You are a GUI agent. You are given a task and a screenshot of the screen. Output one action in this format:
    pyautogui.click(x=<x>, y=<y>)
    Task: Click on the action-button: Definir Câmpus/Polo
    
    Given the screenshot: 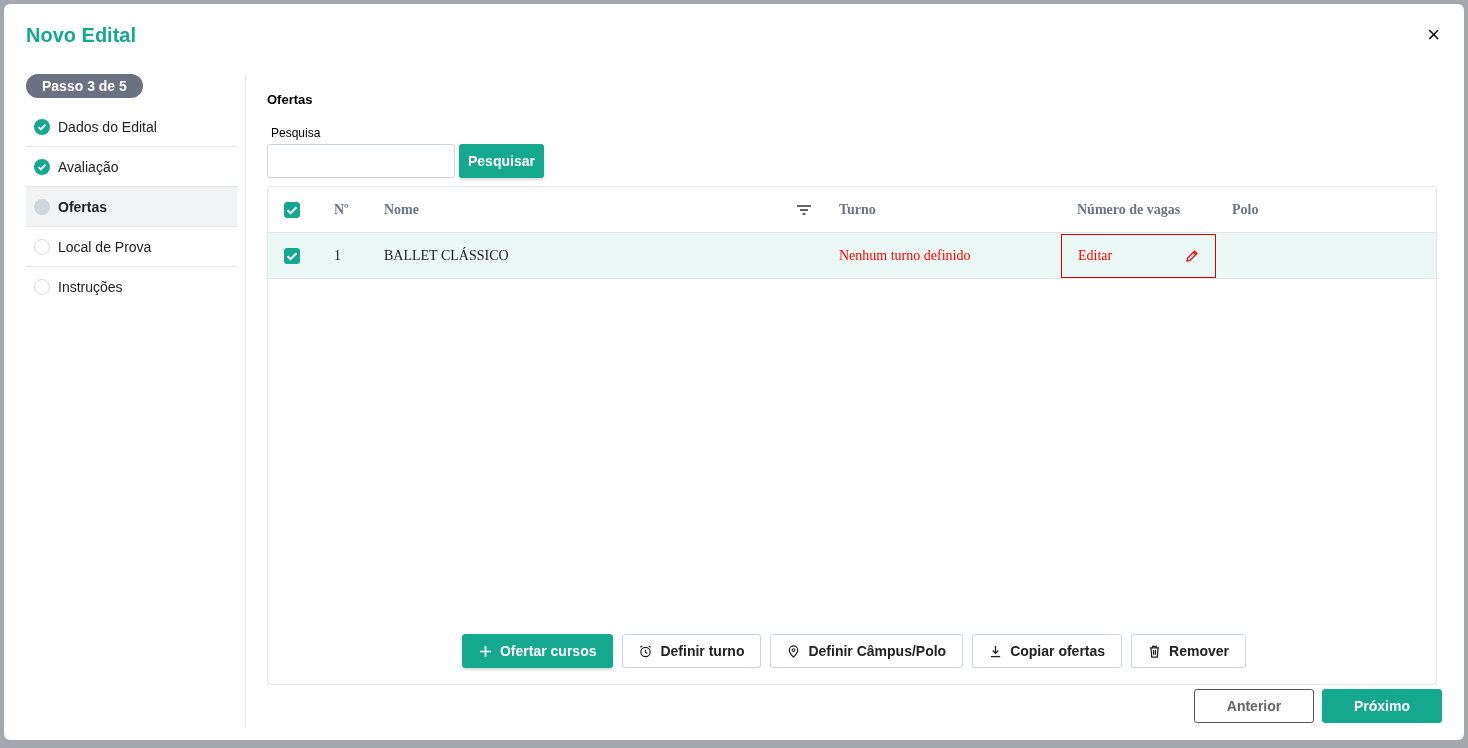 What is the action you would take?
    pyautogui.click(x=867, y=651)
    